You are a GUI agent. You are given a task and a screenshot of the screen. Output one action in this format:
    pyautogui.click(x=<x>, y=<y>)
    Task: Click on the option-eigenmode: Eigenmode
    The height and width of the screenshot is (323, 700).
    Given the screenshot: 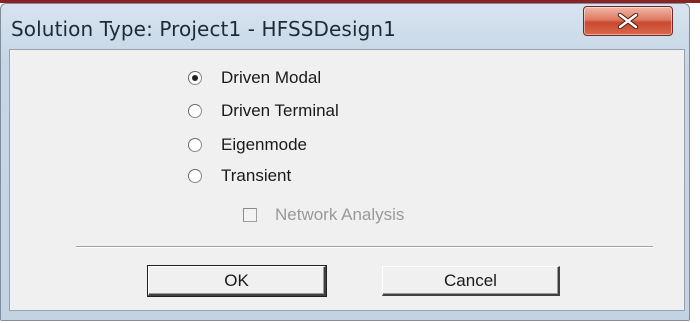 What is the action you would take?
    pyautogui.click(x=247, y=145)
    